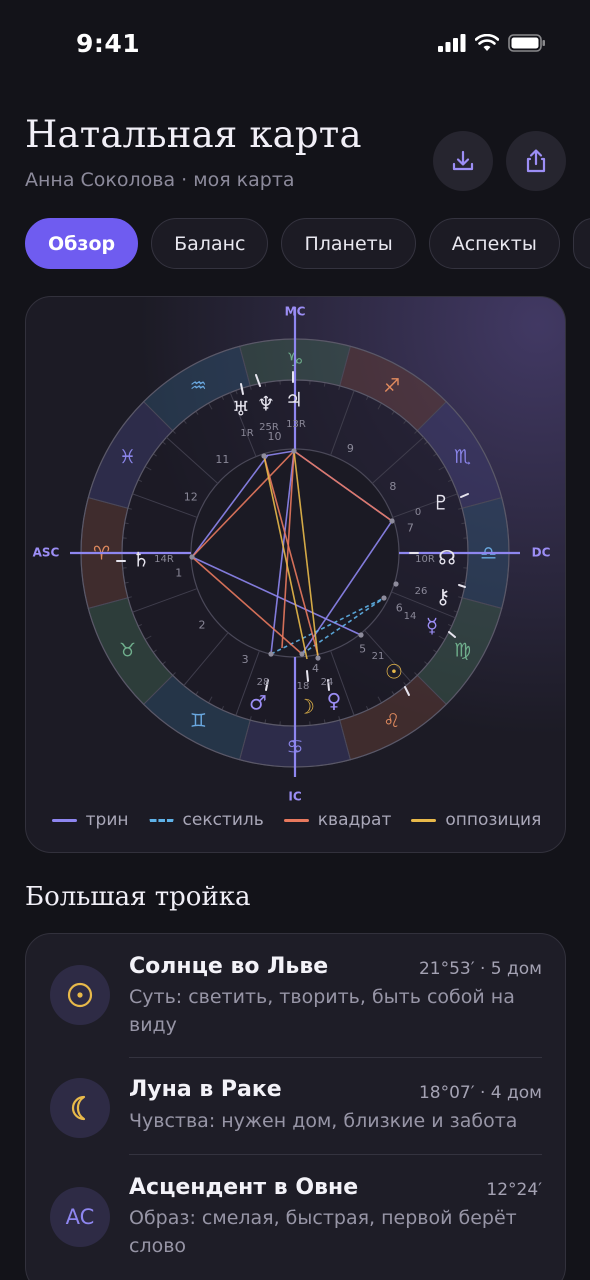 This screenshot has width=590, height=1280. Describe the element at coordinates (327, 682) in the screenshot. I see `planet-degree-venus: 24` at that location.